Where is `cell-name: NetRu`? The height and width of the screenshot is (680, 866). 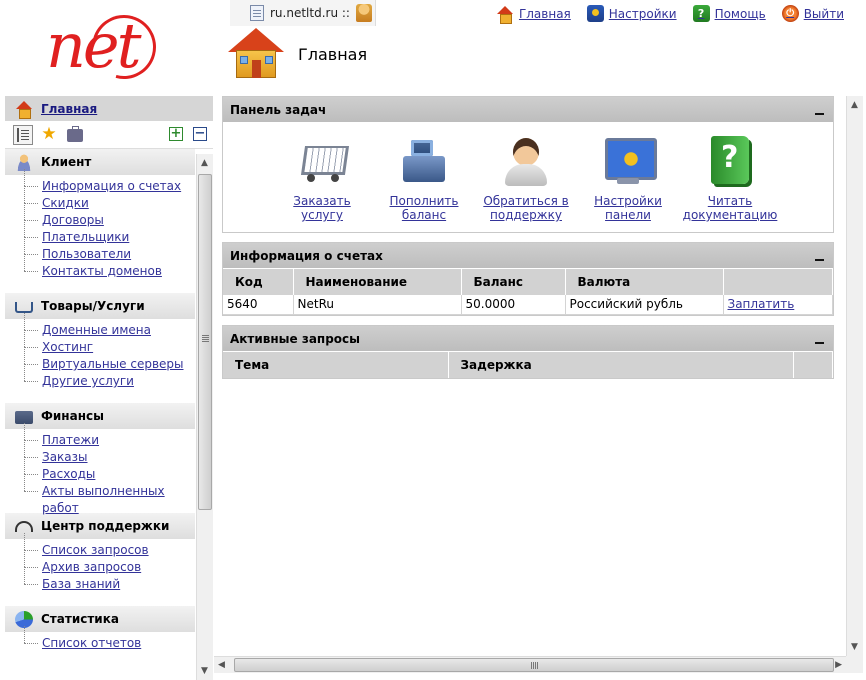 cell-name: NetRu is located at coordinates (377, 304).